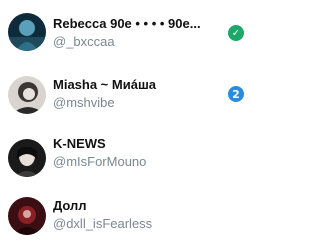 This screenshot has width=320, height=251. Describe the element at coordinates (236, 94) in the screenshot. I see `unread-count-badge: 2` at that location.